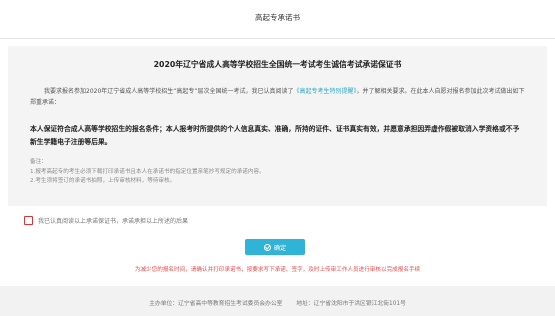 This screenshot has width=555, height=316. Describe the element at coordinates (277, 64) in the screenshot. I see `pledge-heading: 2020年辽宁省成人高等学校招生全国统一考试考生诚信考试承诺保证书` at that location.